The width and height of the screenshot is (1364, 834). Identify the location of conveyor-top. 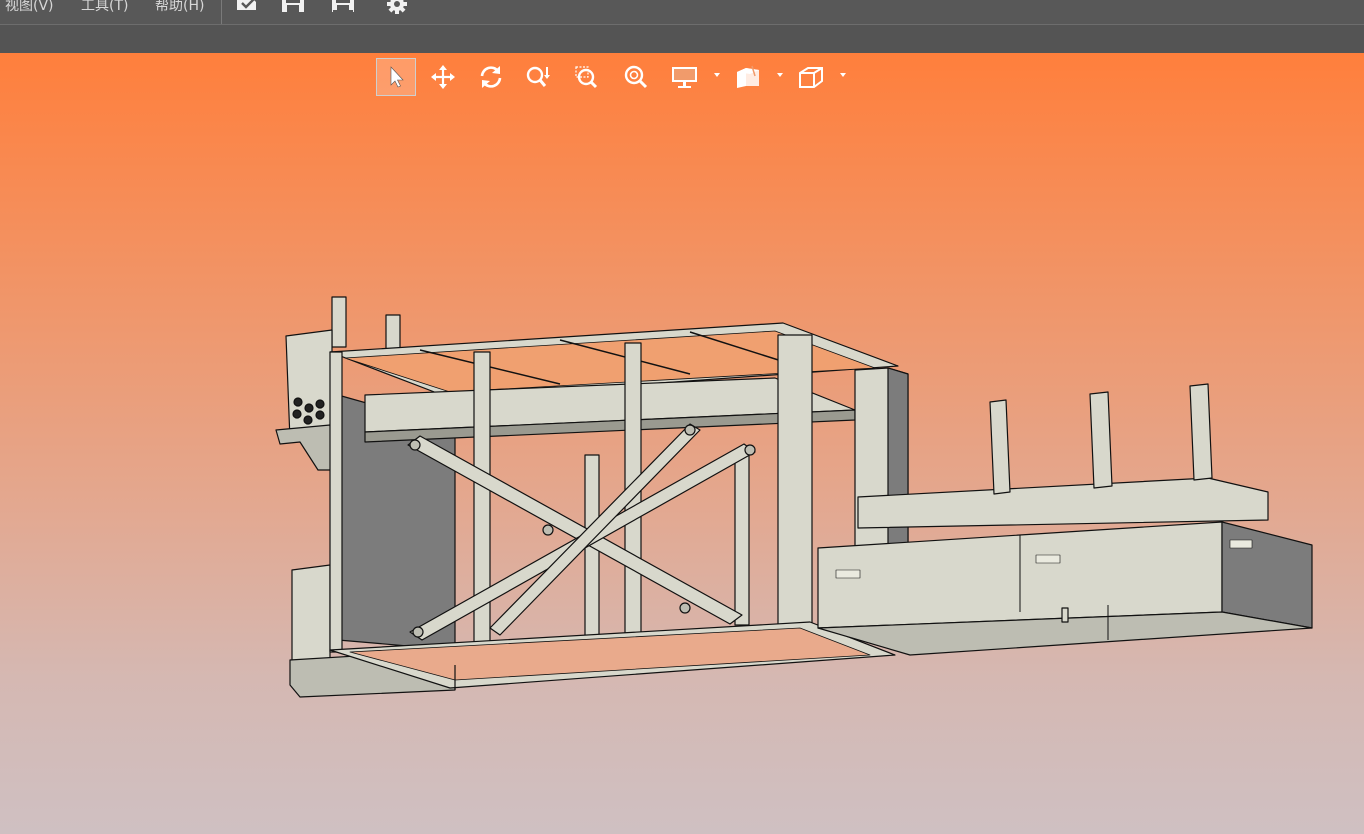
(1063, 503).